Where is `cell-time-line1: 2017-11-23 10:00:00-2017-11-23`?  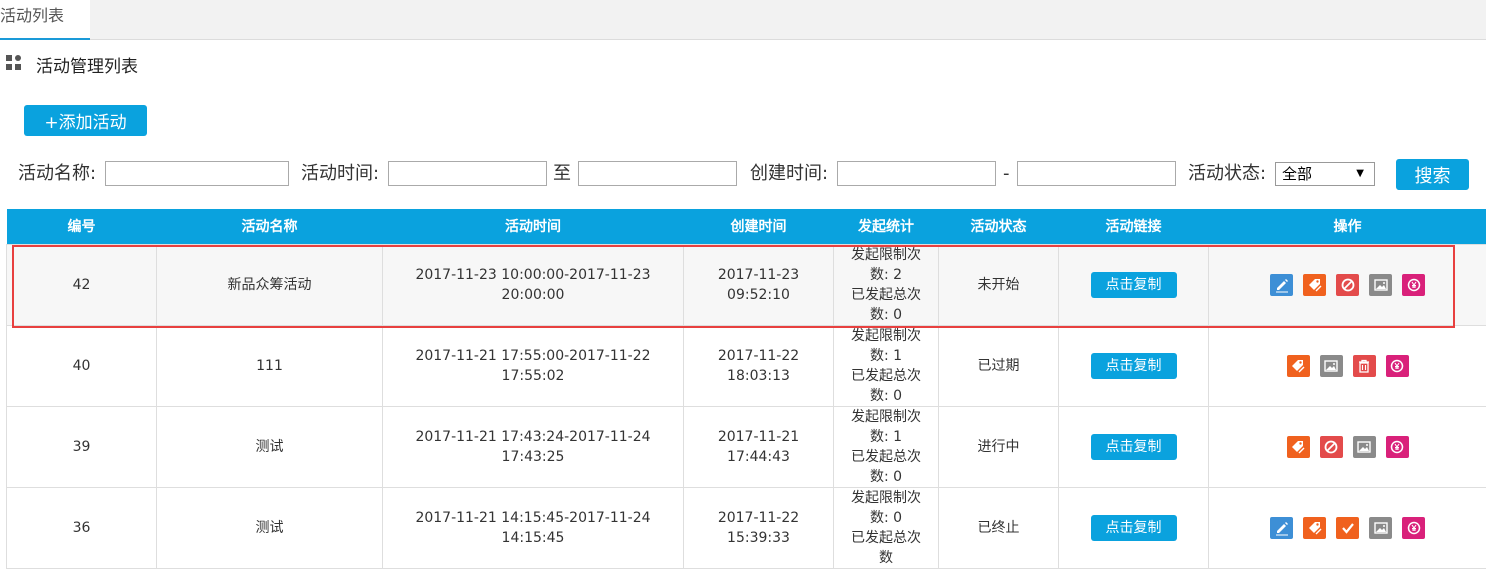 cell-time-line1: 2017-11-23 10:00:00-2017-11-23 is located at coordinates (533, 275).